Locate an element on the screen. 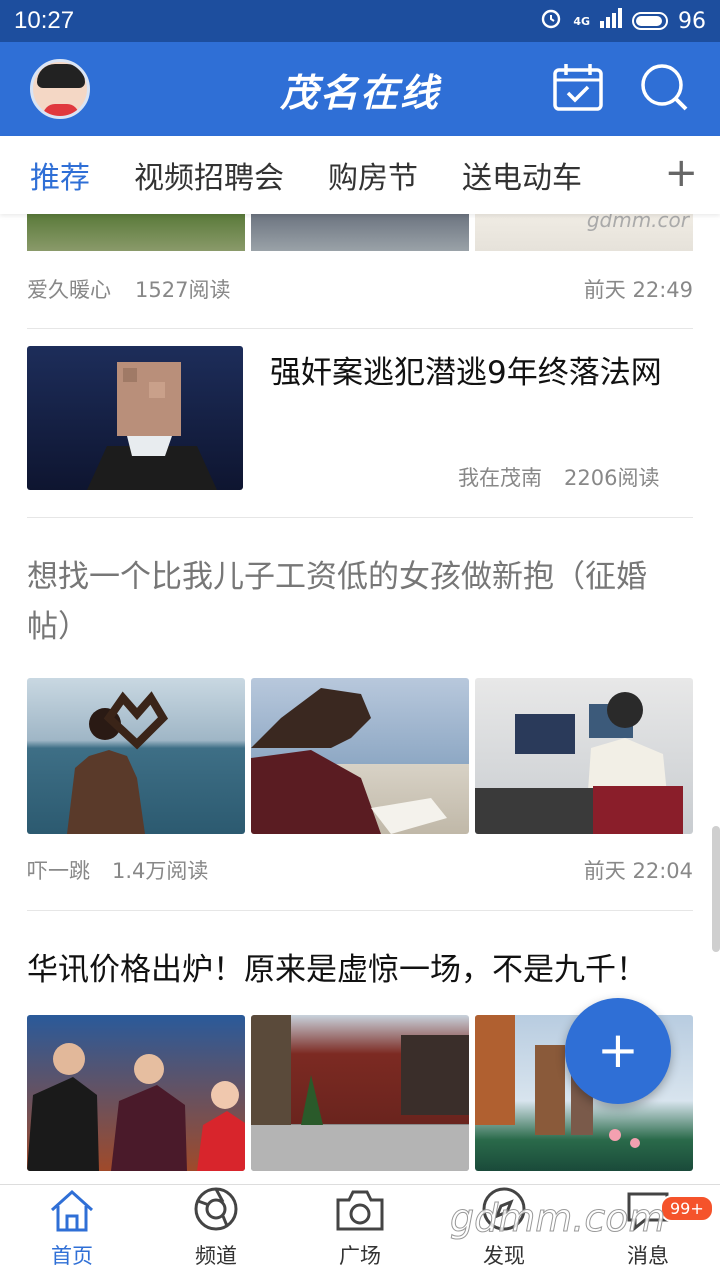  nav-label: 首页 is located at coordinates (72, 1256).